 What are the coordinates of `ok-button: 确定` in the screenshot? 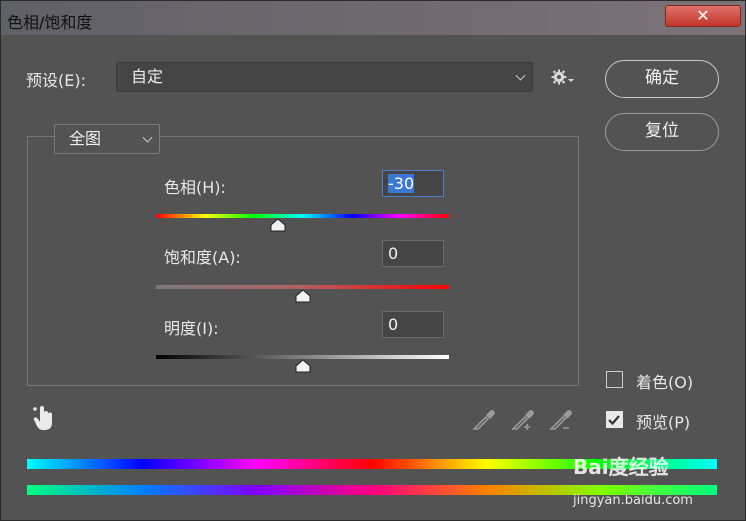 It's located at (662, 79).